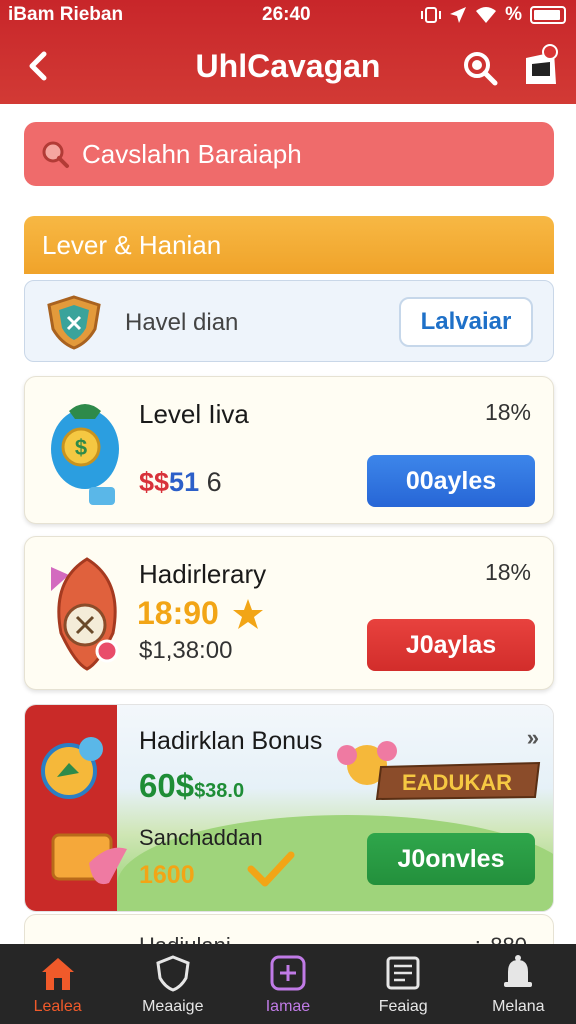 The width and height of the screenshot is (576, 1024). I want to click on search-placeholder: Cavslahn Baraiaph, so click(192, 153).